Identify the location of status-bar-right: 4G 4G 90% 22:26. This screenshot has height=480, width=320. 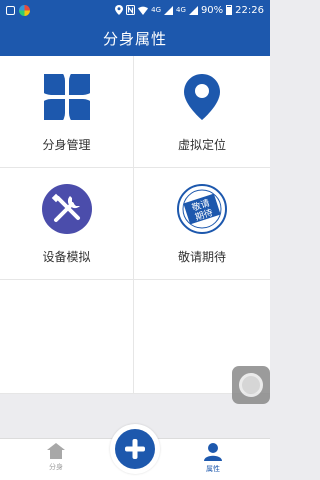
(189, 10).